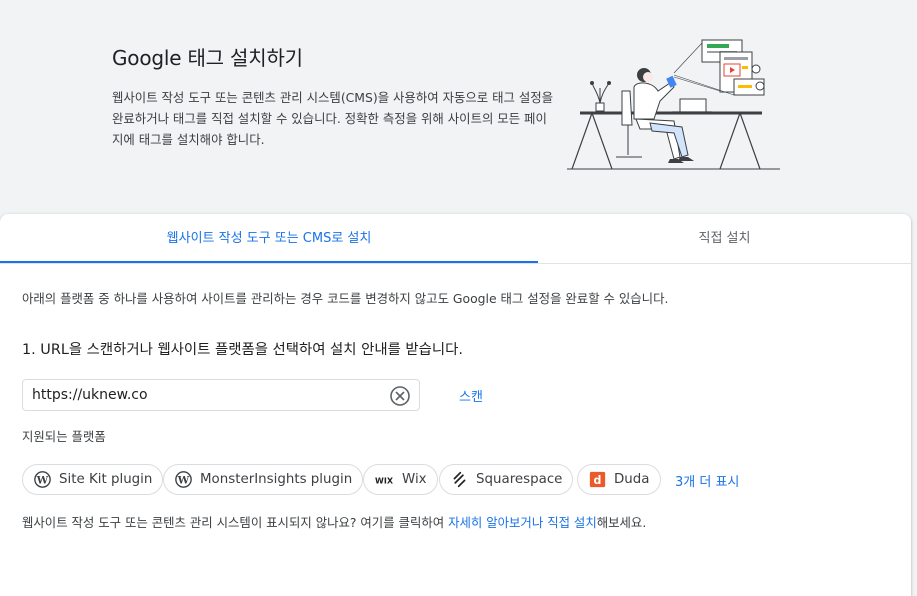 The image size is (917, 596). I want to click on svg-text: d, so click(597, 480).